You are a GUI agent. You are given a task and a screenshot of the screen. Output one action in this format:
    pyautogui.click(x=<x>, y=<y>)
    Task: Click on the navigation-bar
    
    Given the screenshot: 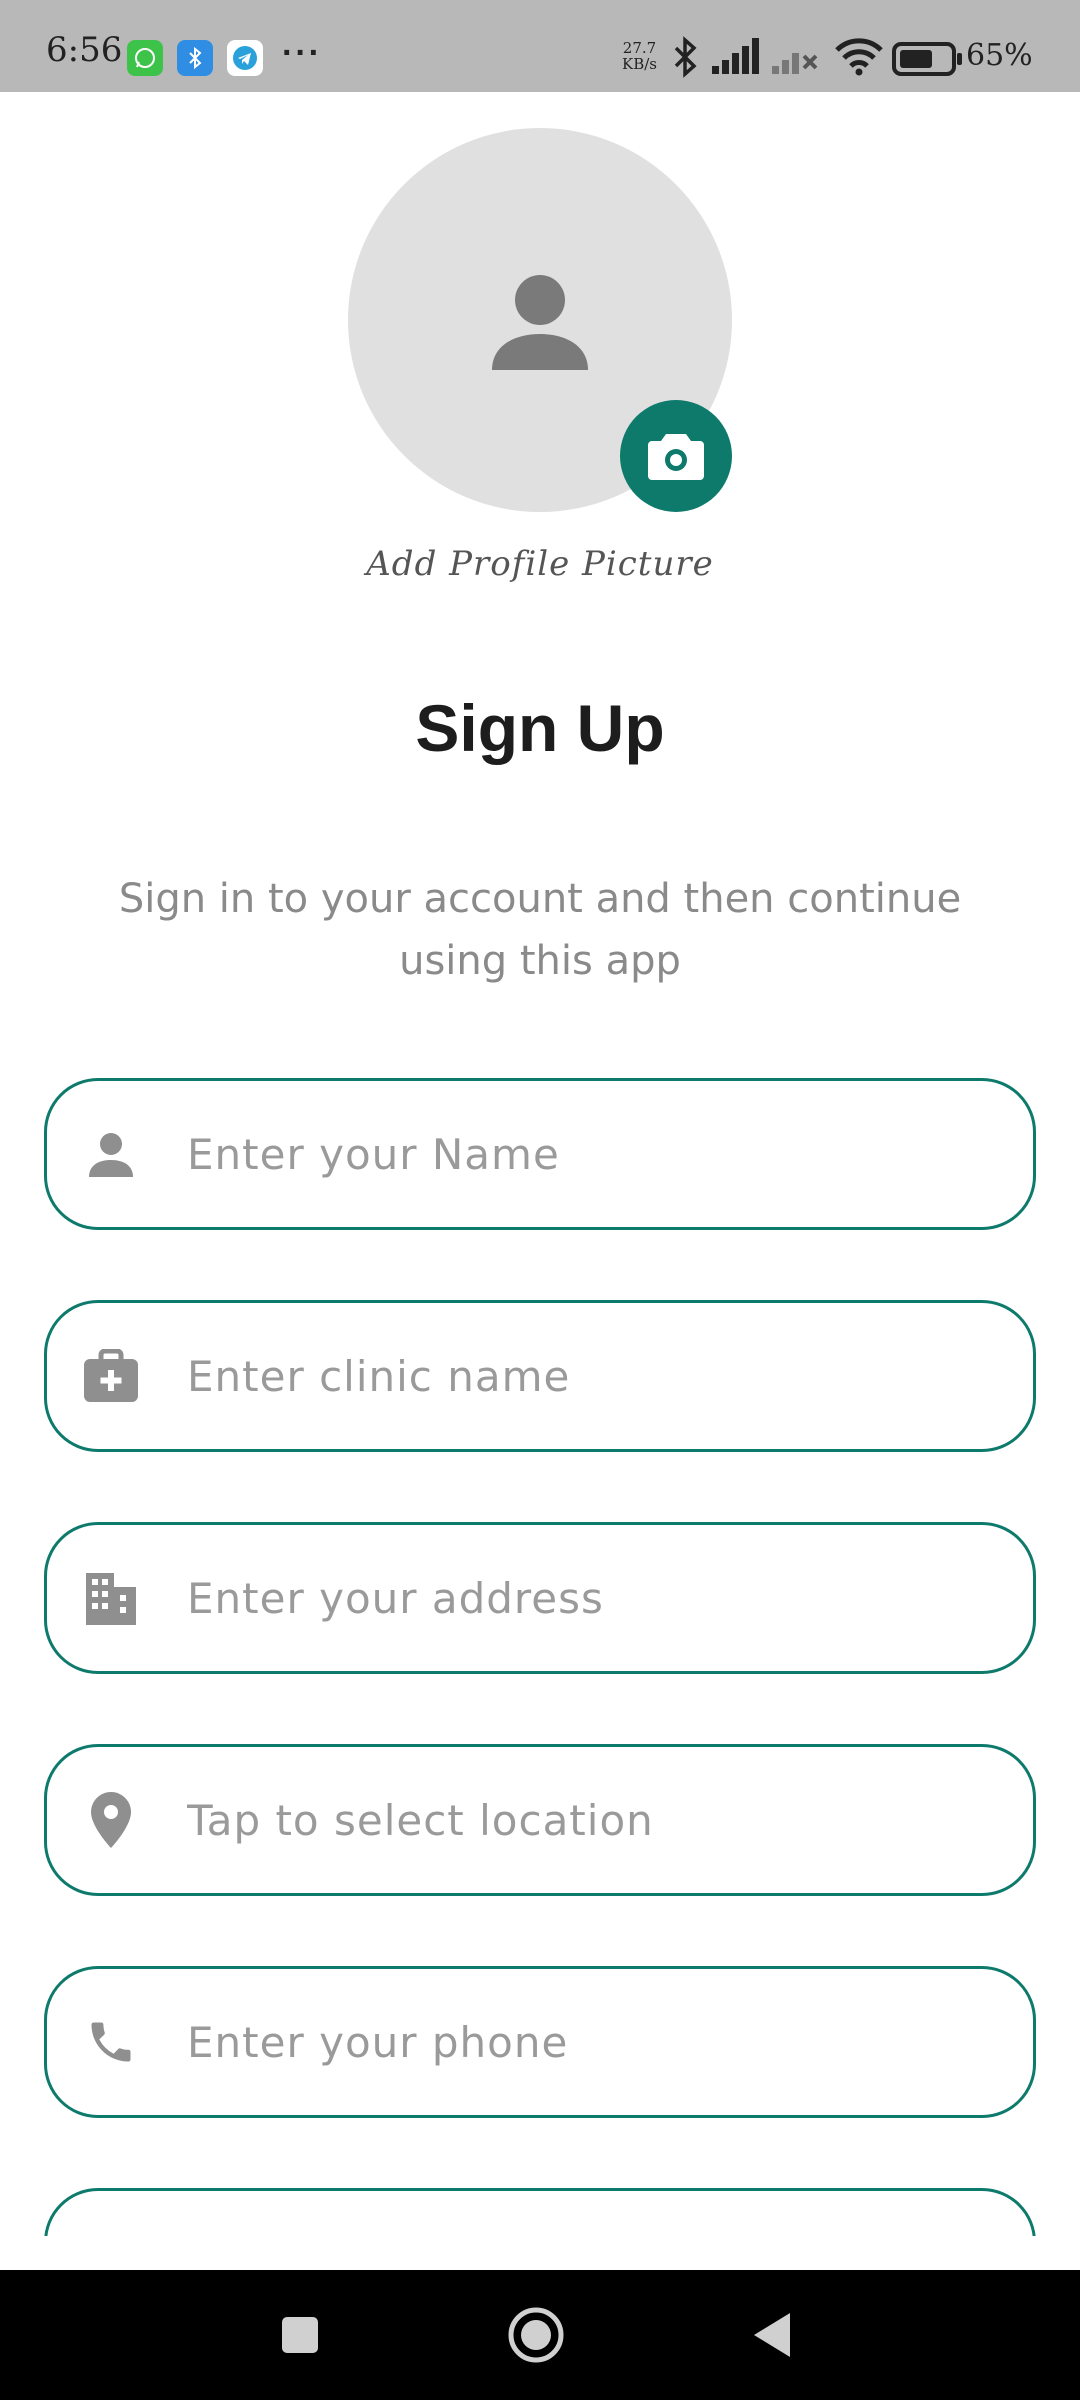 What is the action you would take?
    pyautogui.click(x=540, y=2335)
    